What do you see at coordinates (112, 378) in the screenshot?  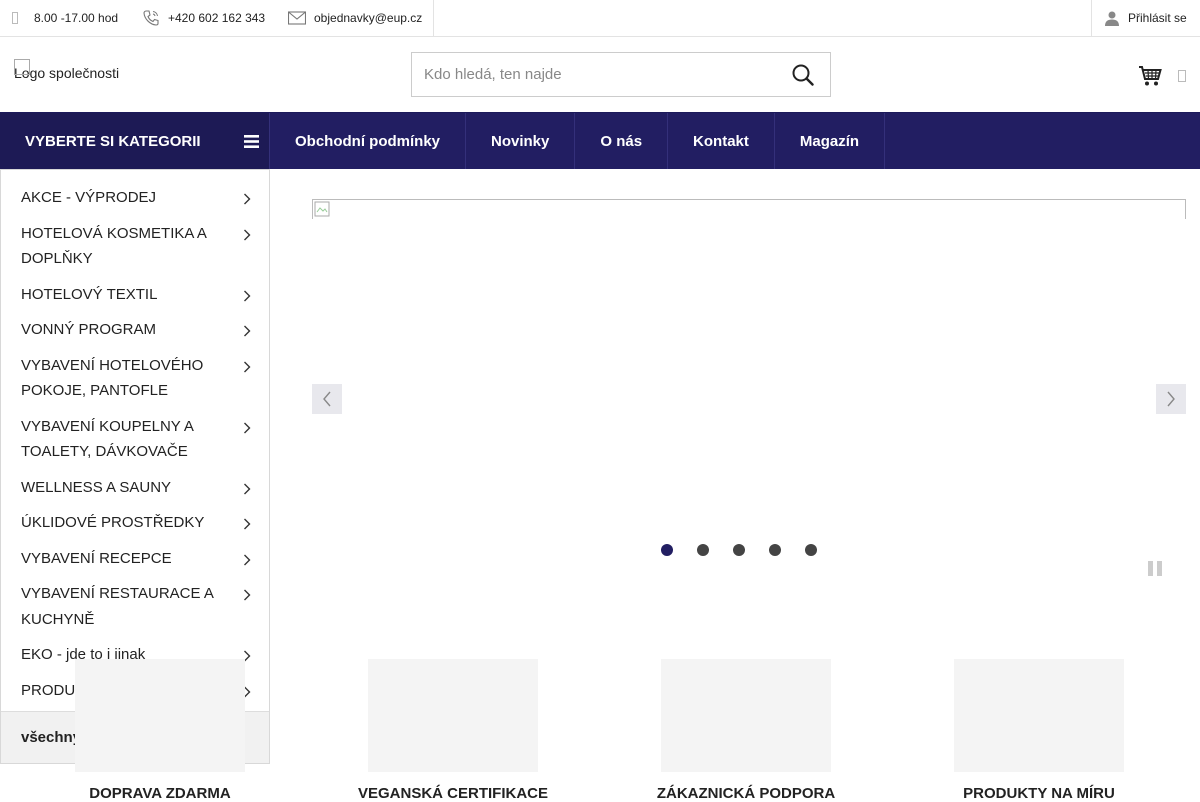 I see `category-label: VYBAVENÍ HOTELOVÉHO POKOJE, PANTOFLE` at bounding box center [112, 378].